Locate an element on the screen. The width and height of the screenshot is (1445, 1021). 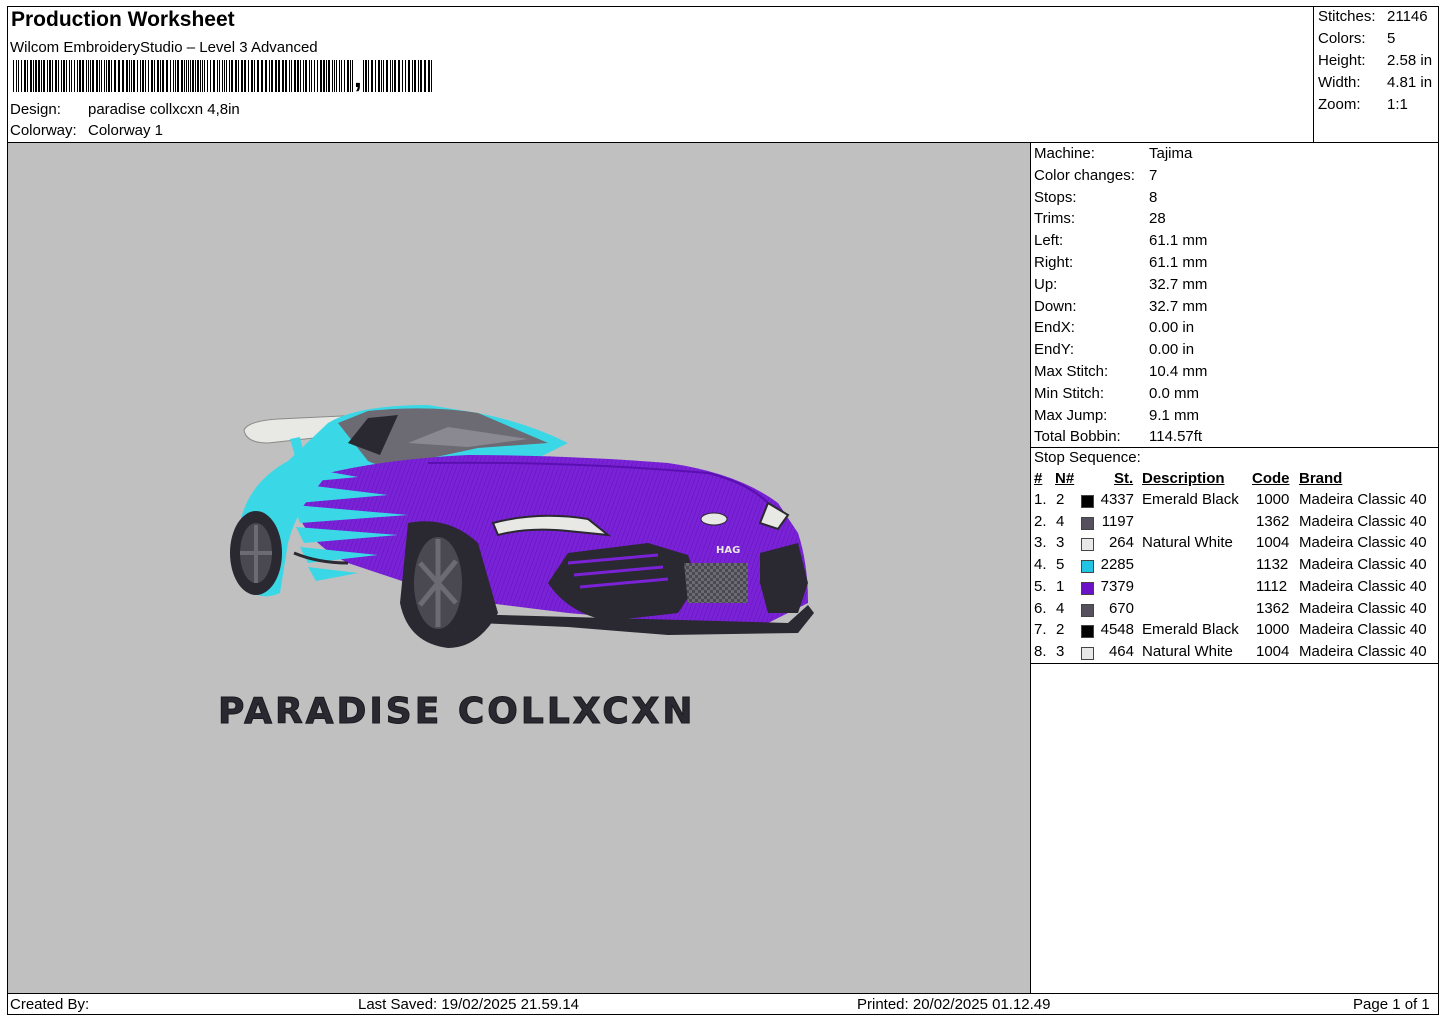
machine-info-label: Stops: is located at coordinates (1055, 197).